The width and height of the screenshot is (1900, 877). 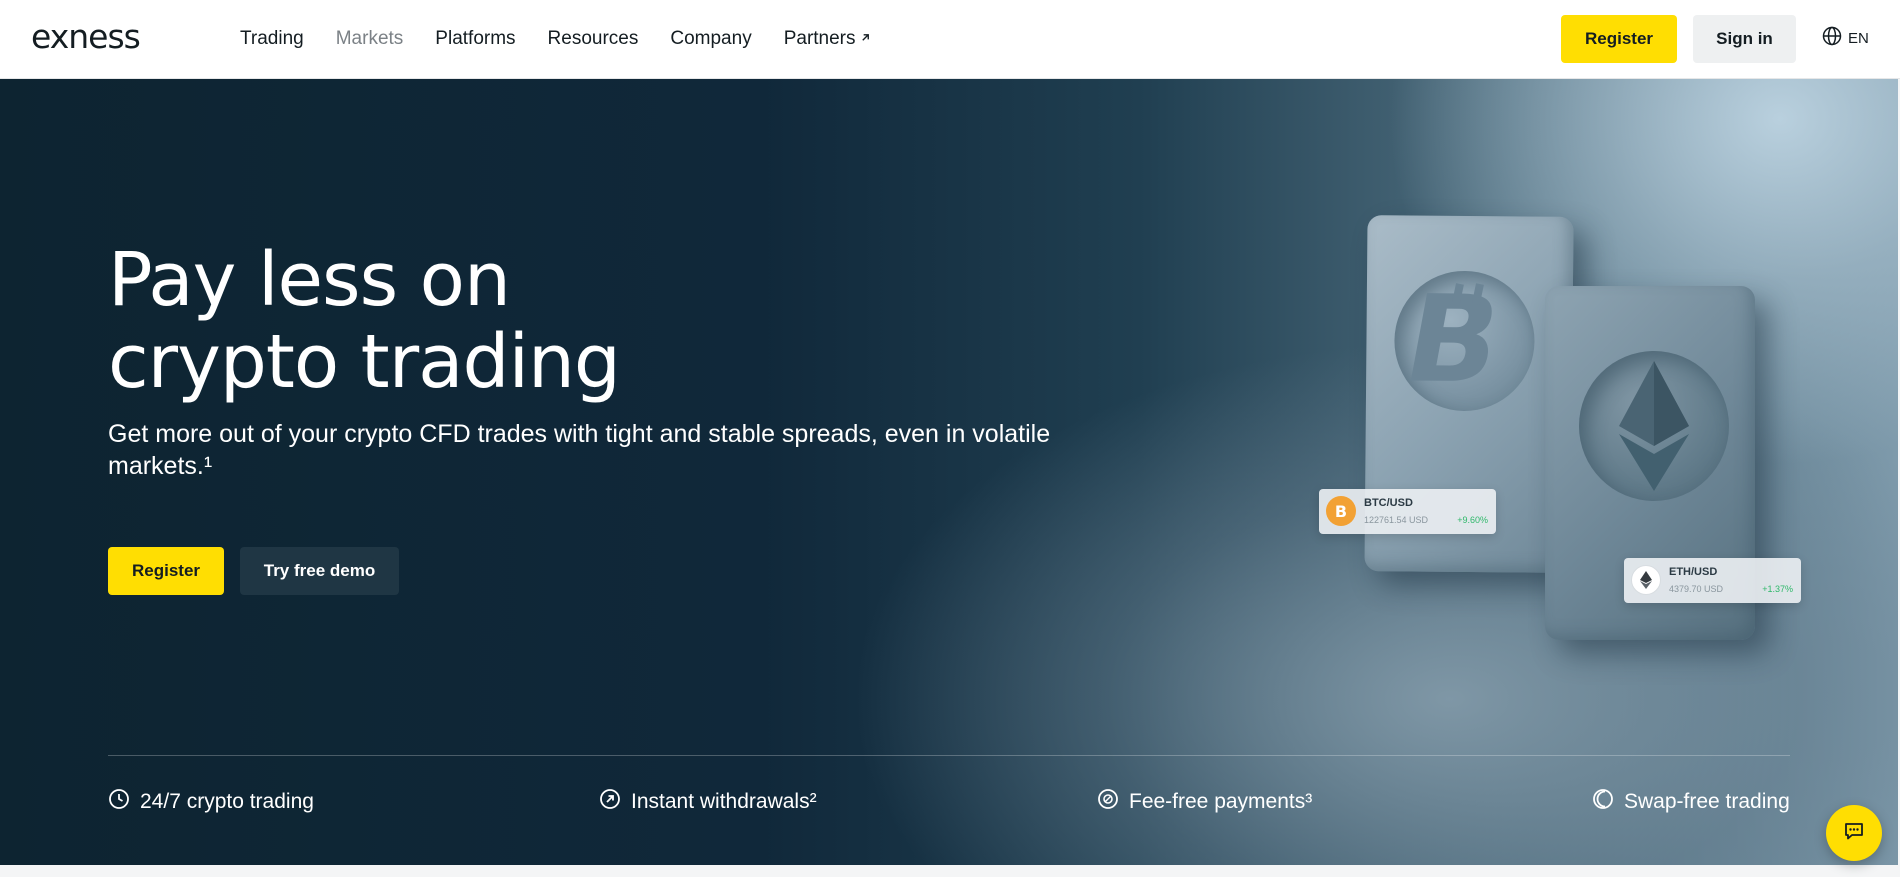 I want to click on nav-item-label: Partners, so click(x=819, y=38).